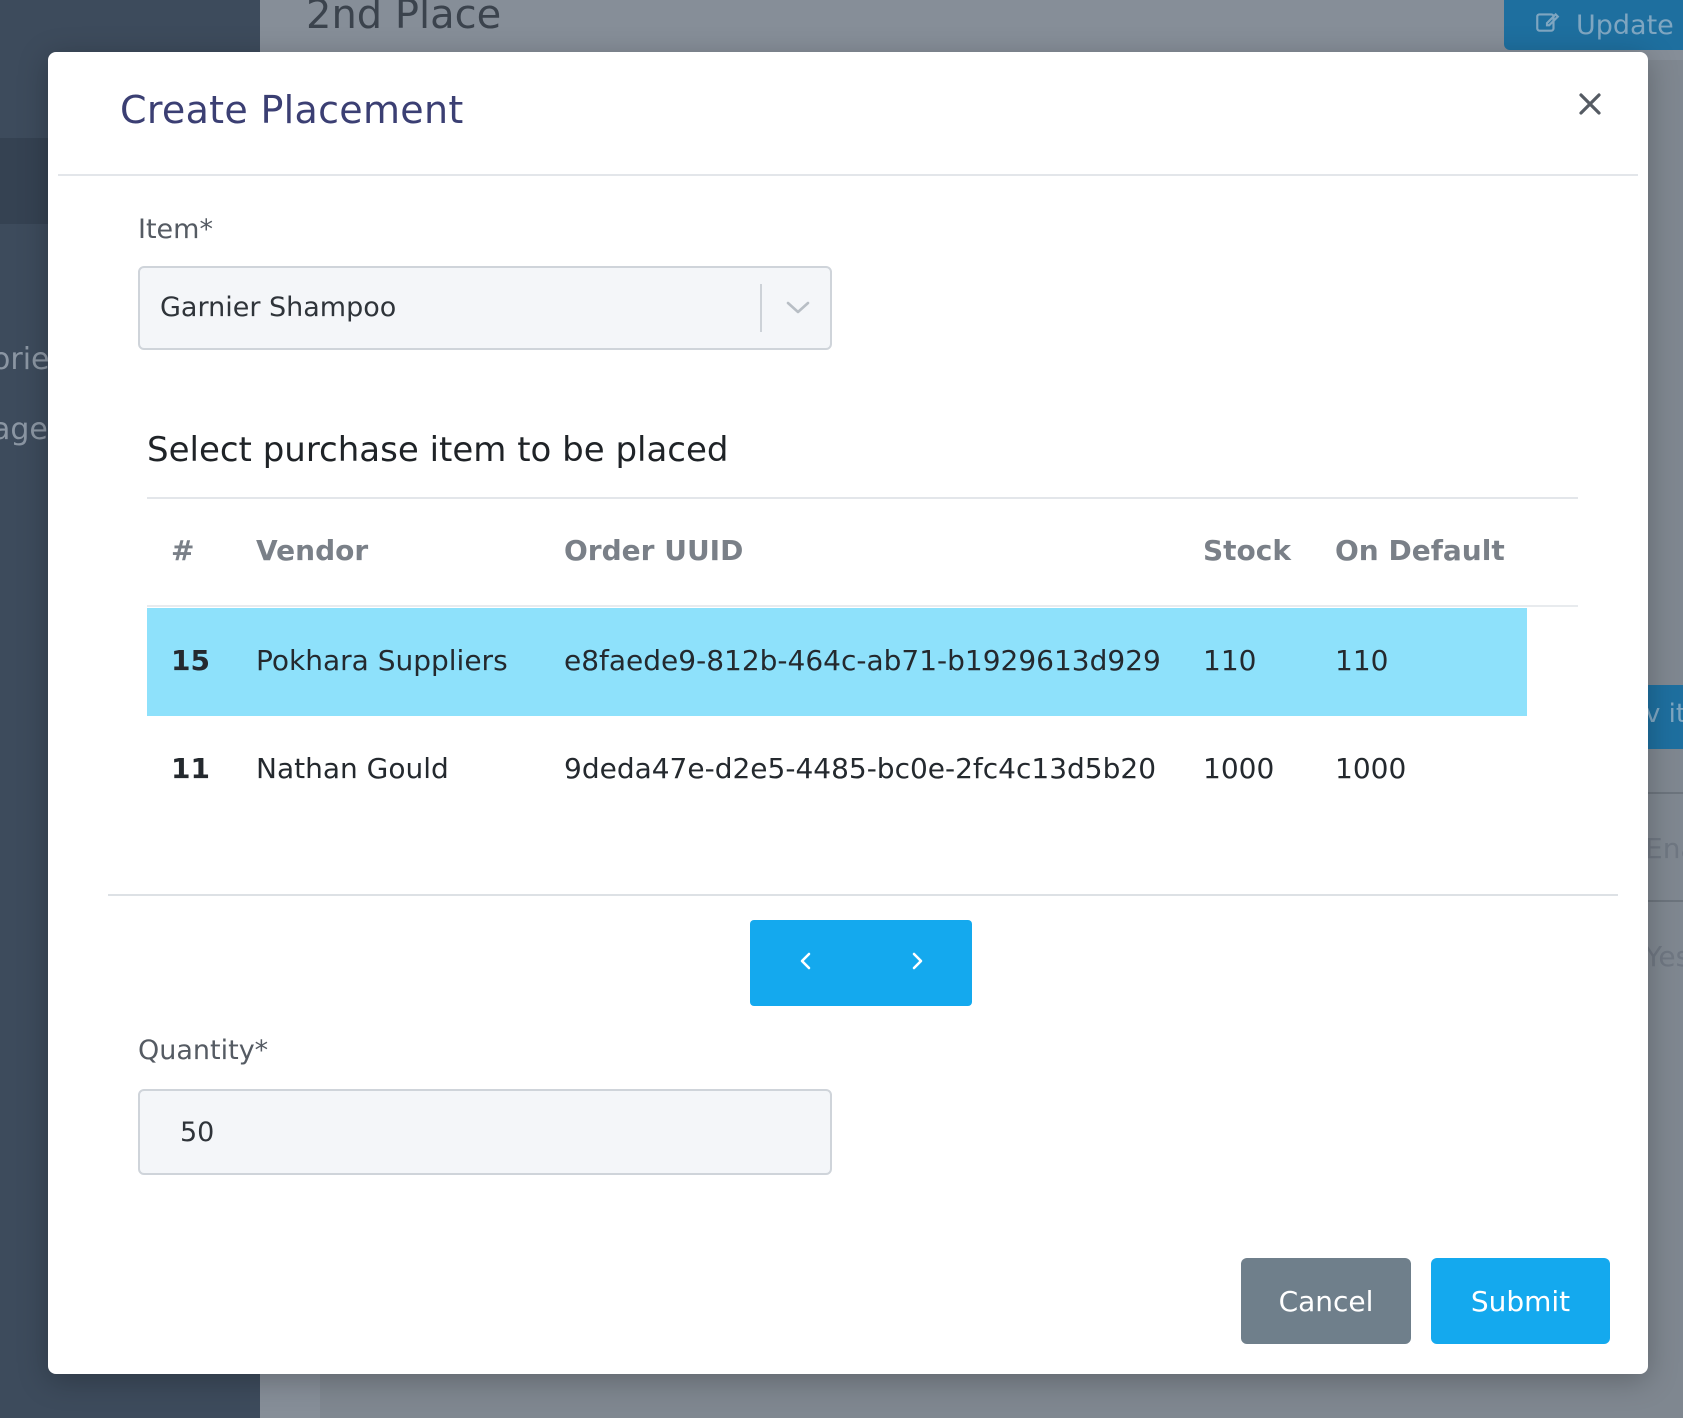  I want to click on chevron-left-icon, so click(806, 963).